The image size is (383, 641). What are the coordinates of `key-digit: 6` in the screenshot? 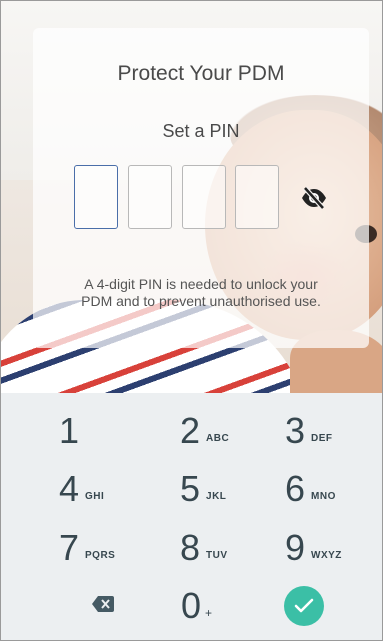 It's located at (295, 488).